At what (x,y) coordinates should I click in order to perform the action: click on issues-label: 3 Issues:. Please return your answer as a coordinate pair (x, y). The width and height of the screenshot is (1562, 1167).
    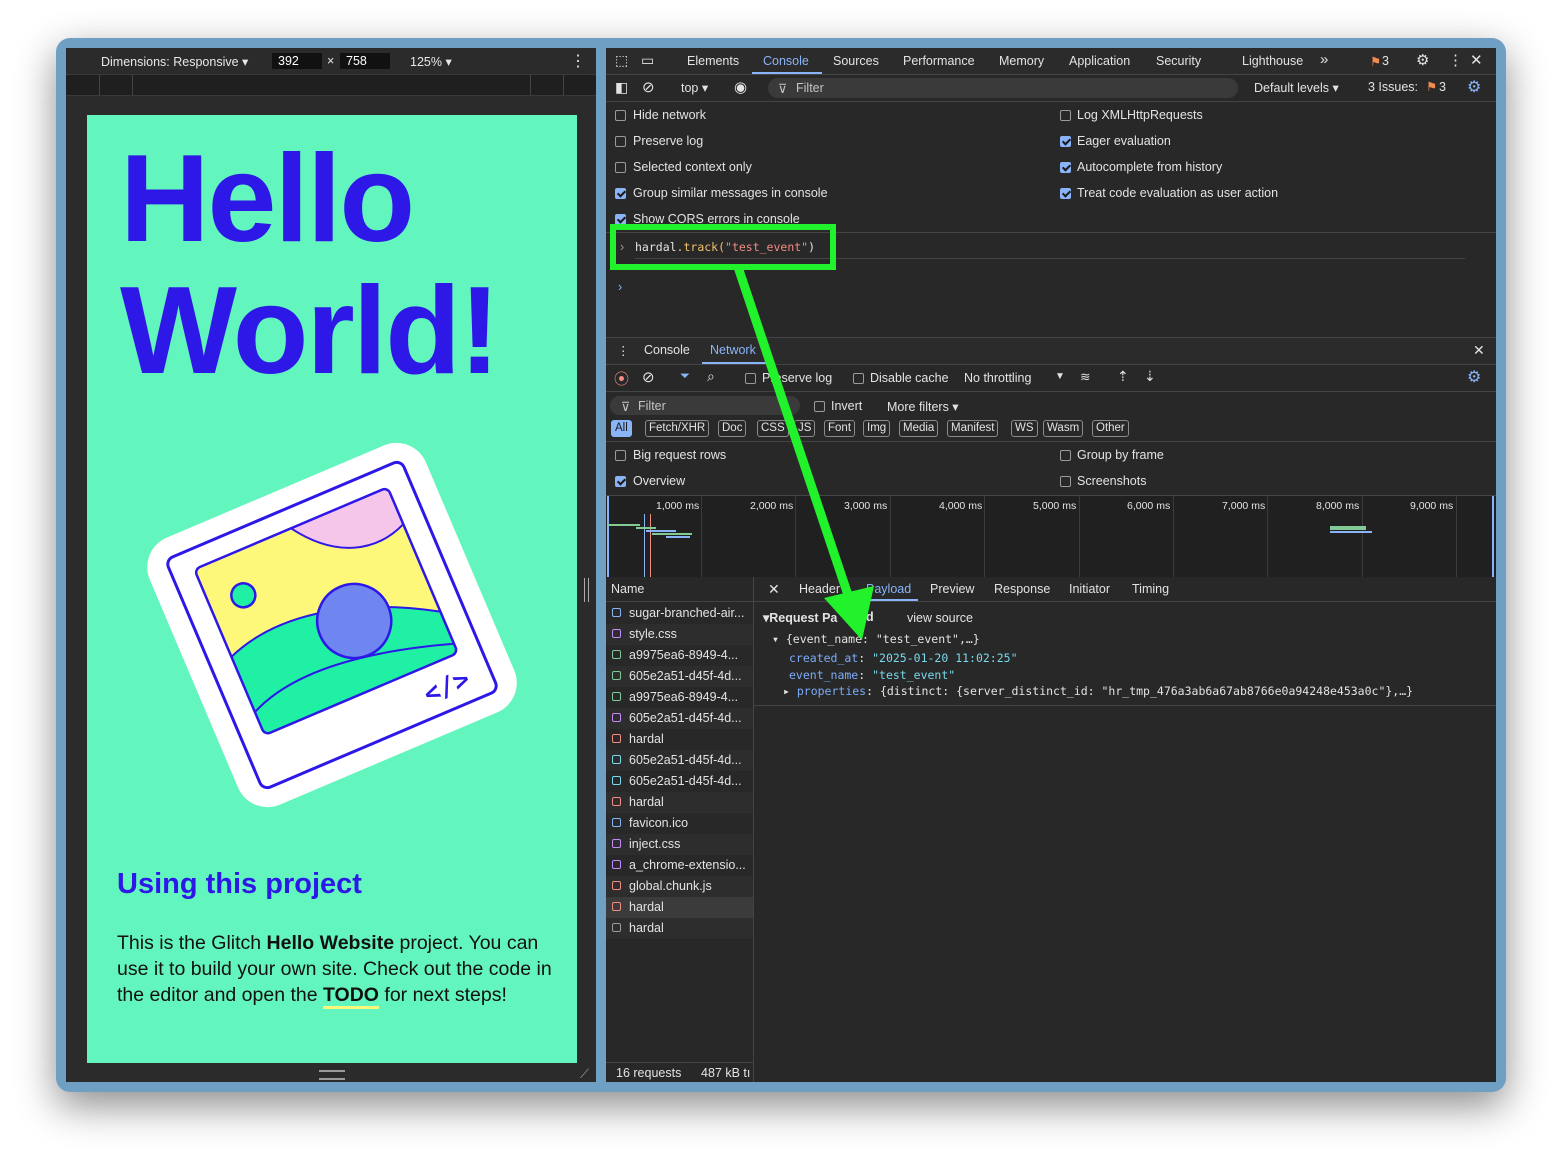
    Looking at the image, I should click on (1393, 87).